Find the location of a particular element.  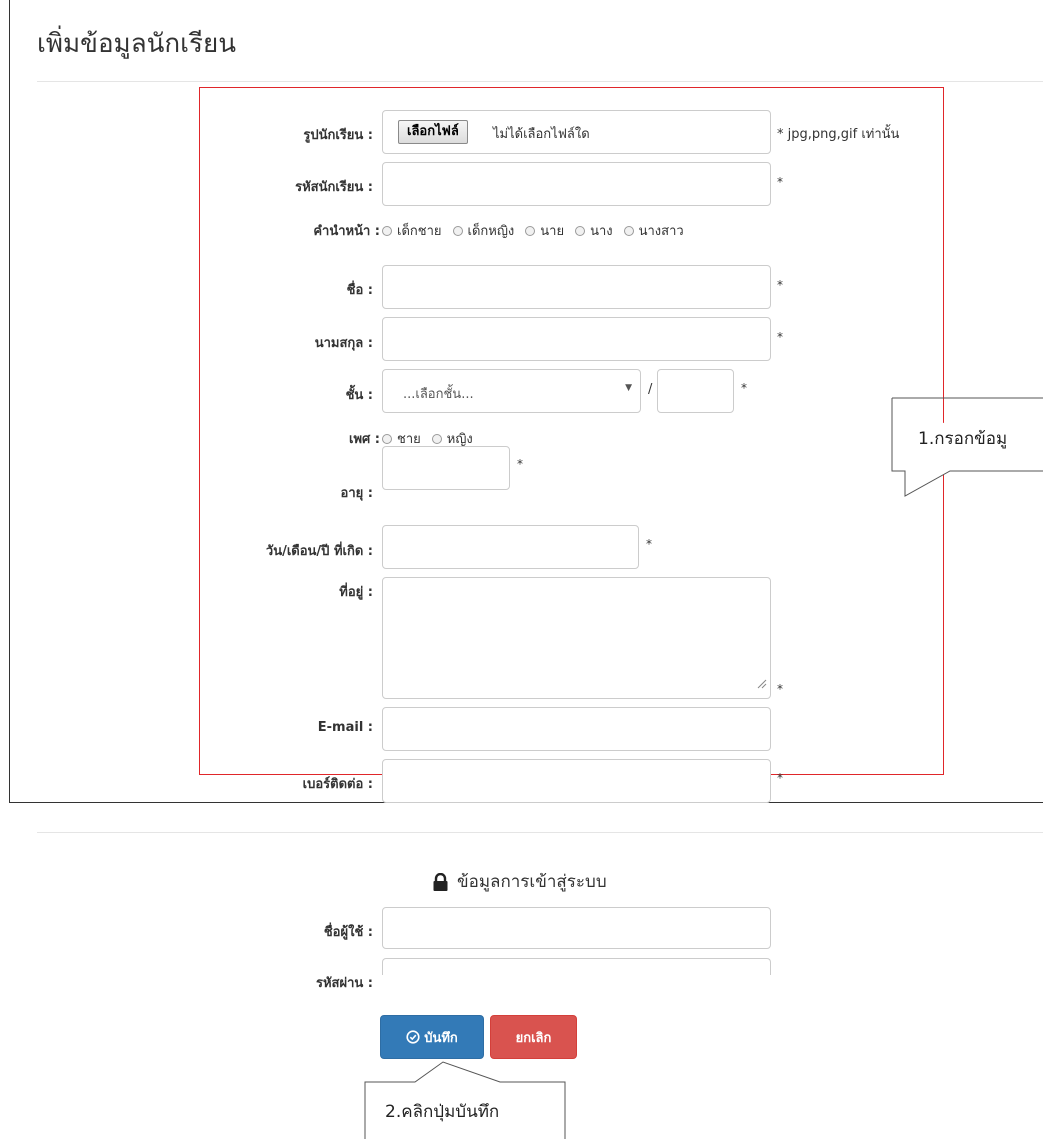

birthdate-label: วัน/เดือน/ปี ที่เกิด : is located at coordinates (319, 551).